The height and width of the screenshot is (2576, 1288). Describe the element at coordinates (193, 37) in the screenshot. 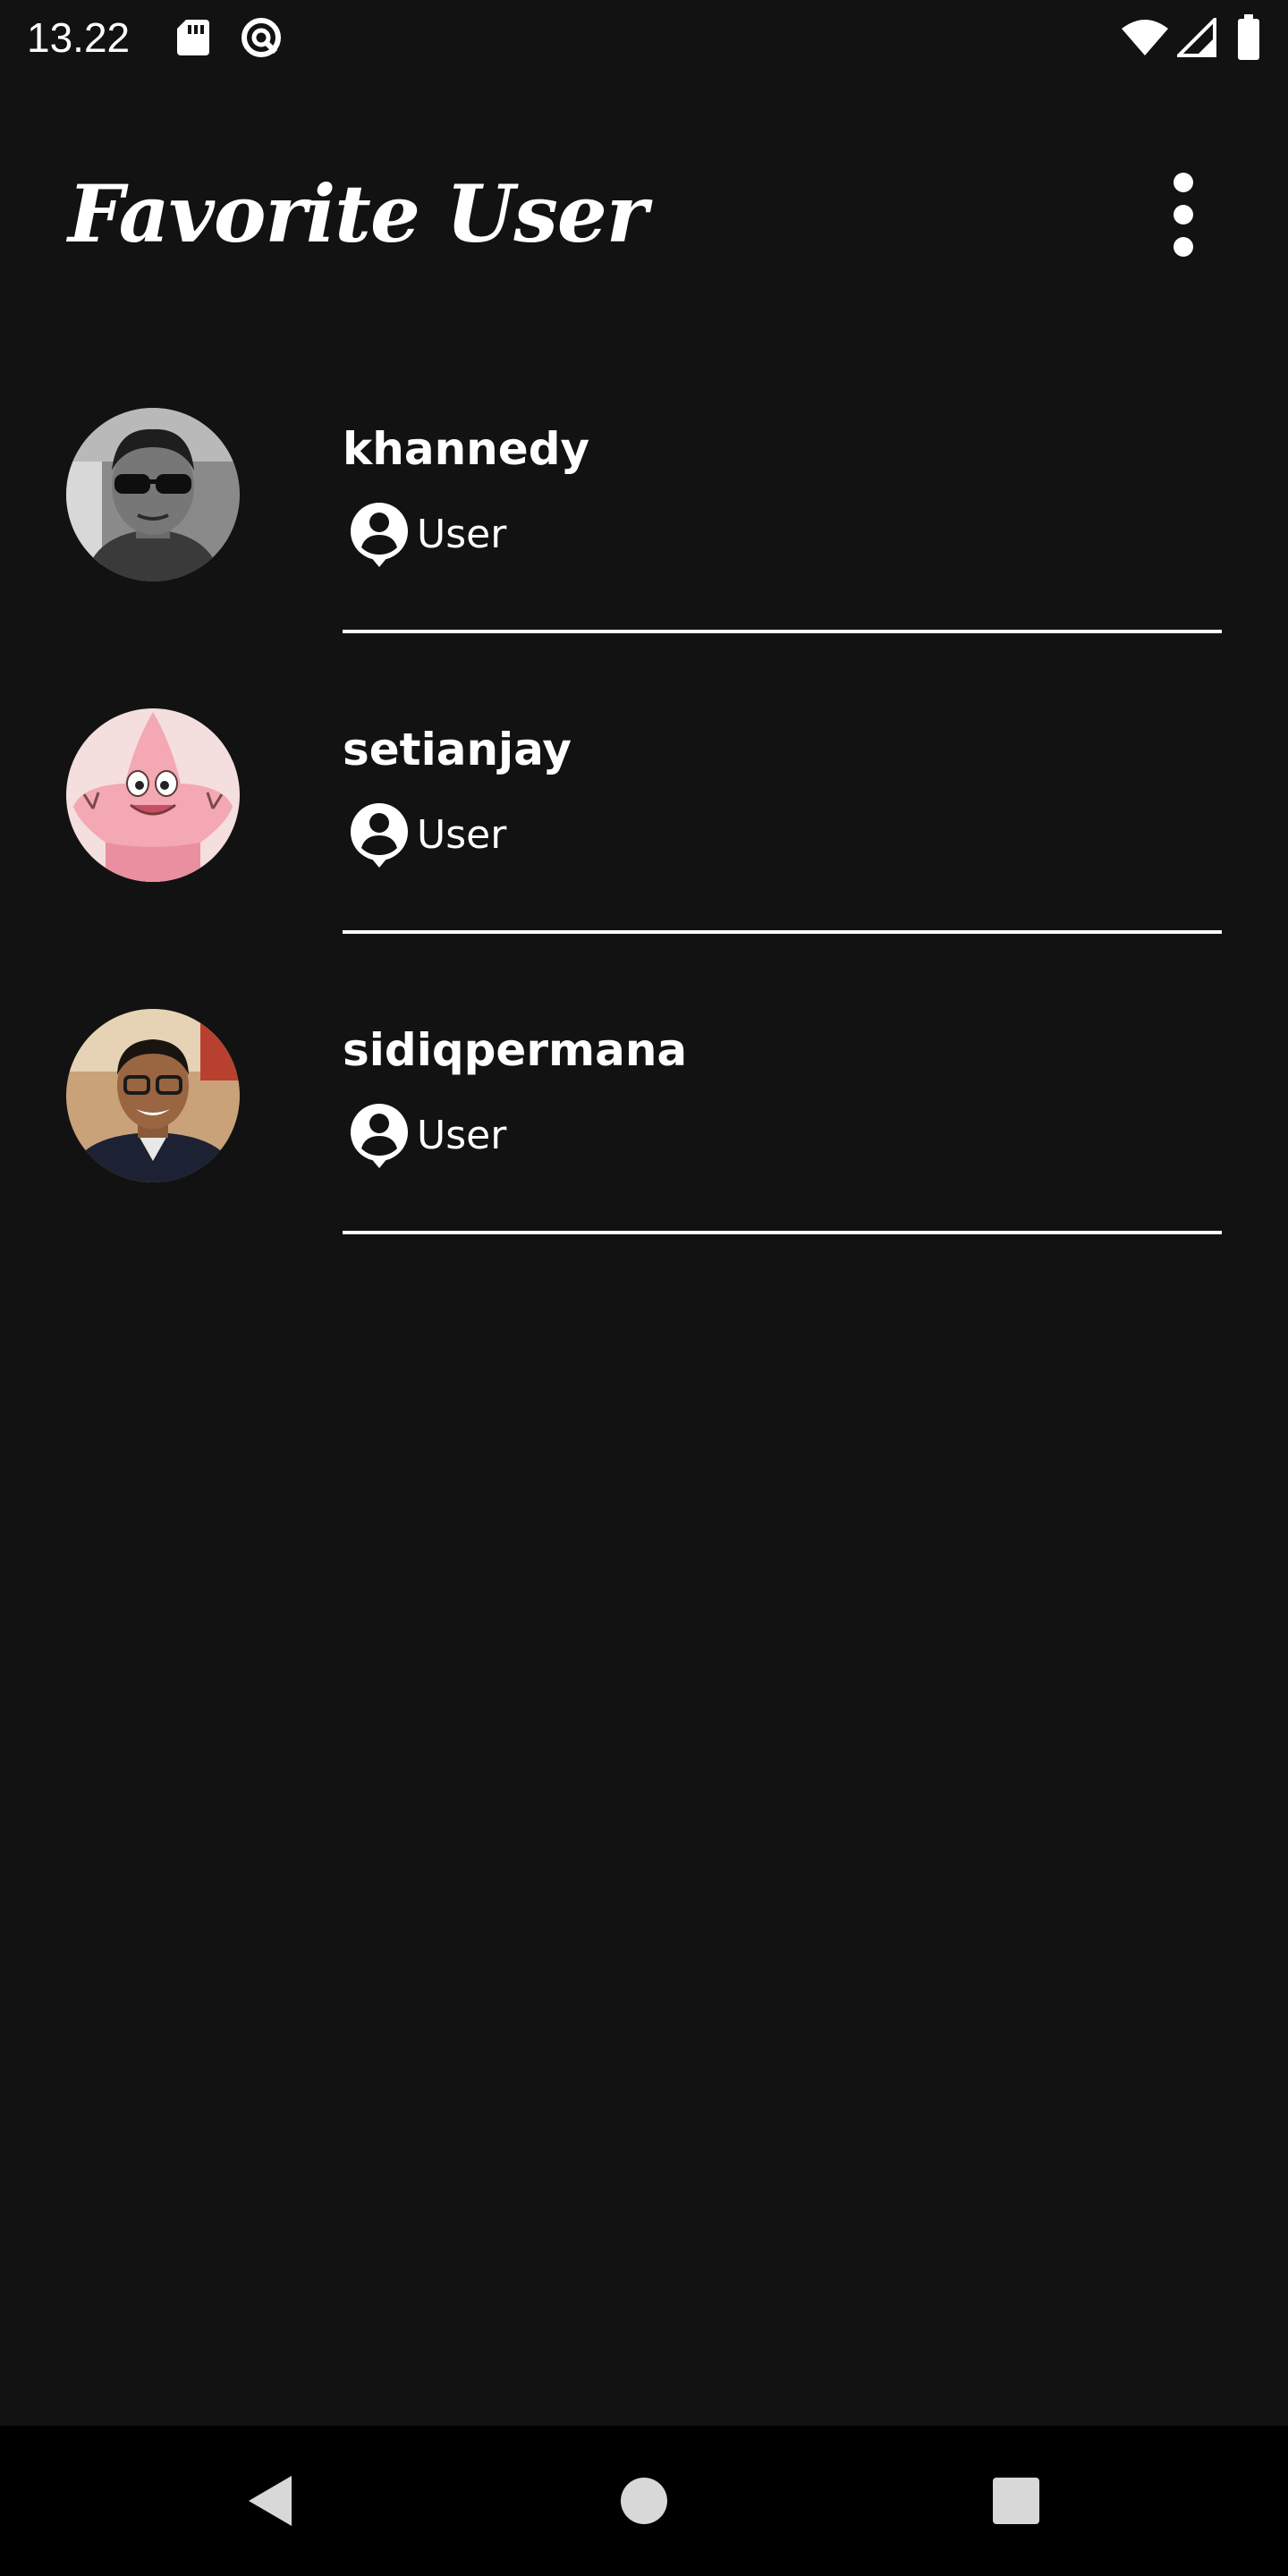

I see `sdcard-icon` at that location.